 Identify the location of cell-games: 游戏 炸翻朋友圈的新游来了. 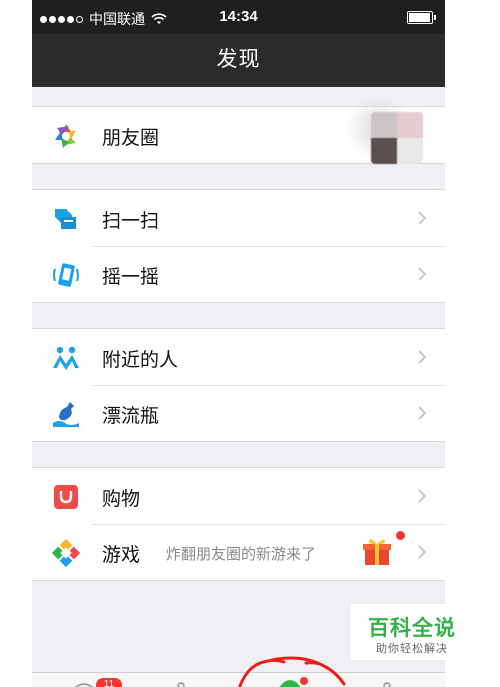
(238, 552).